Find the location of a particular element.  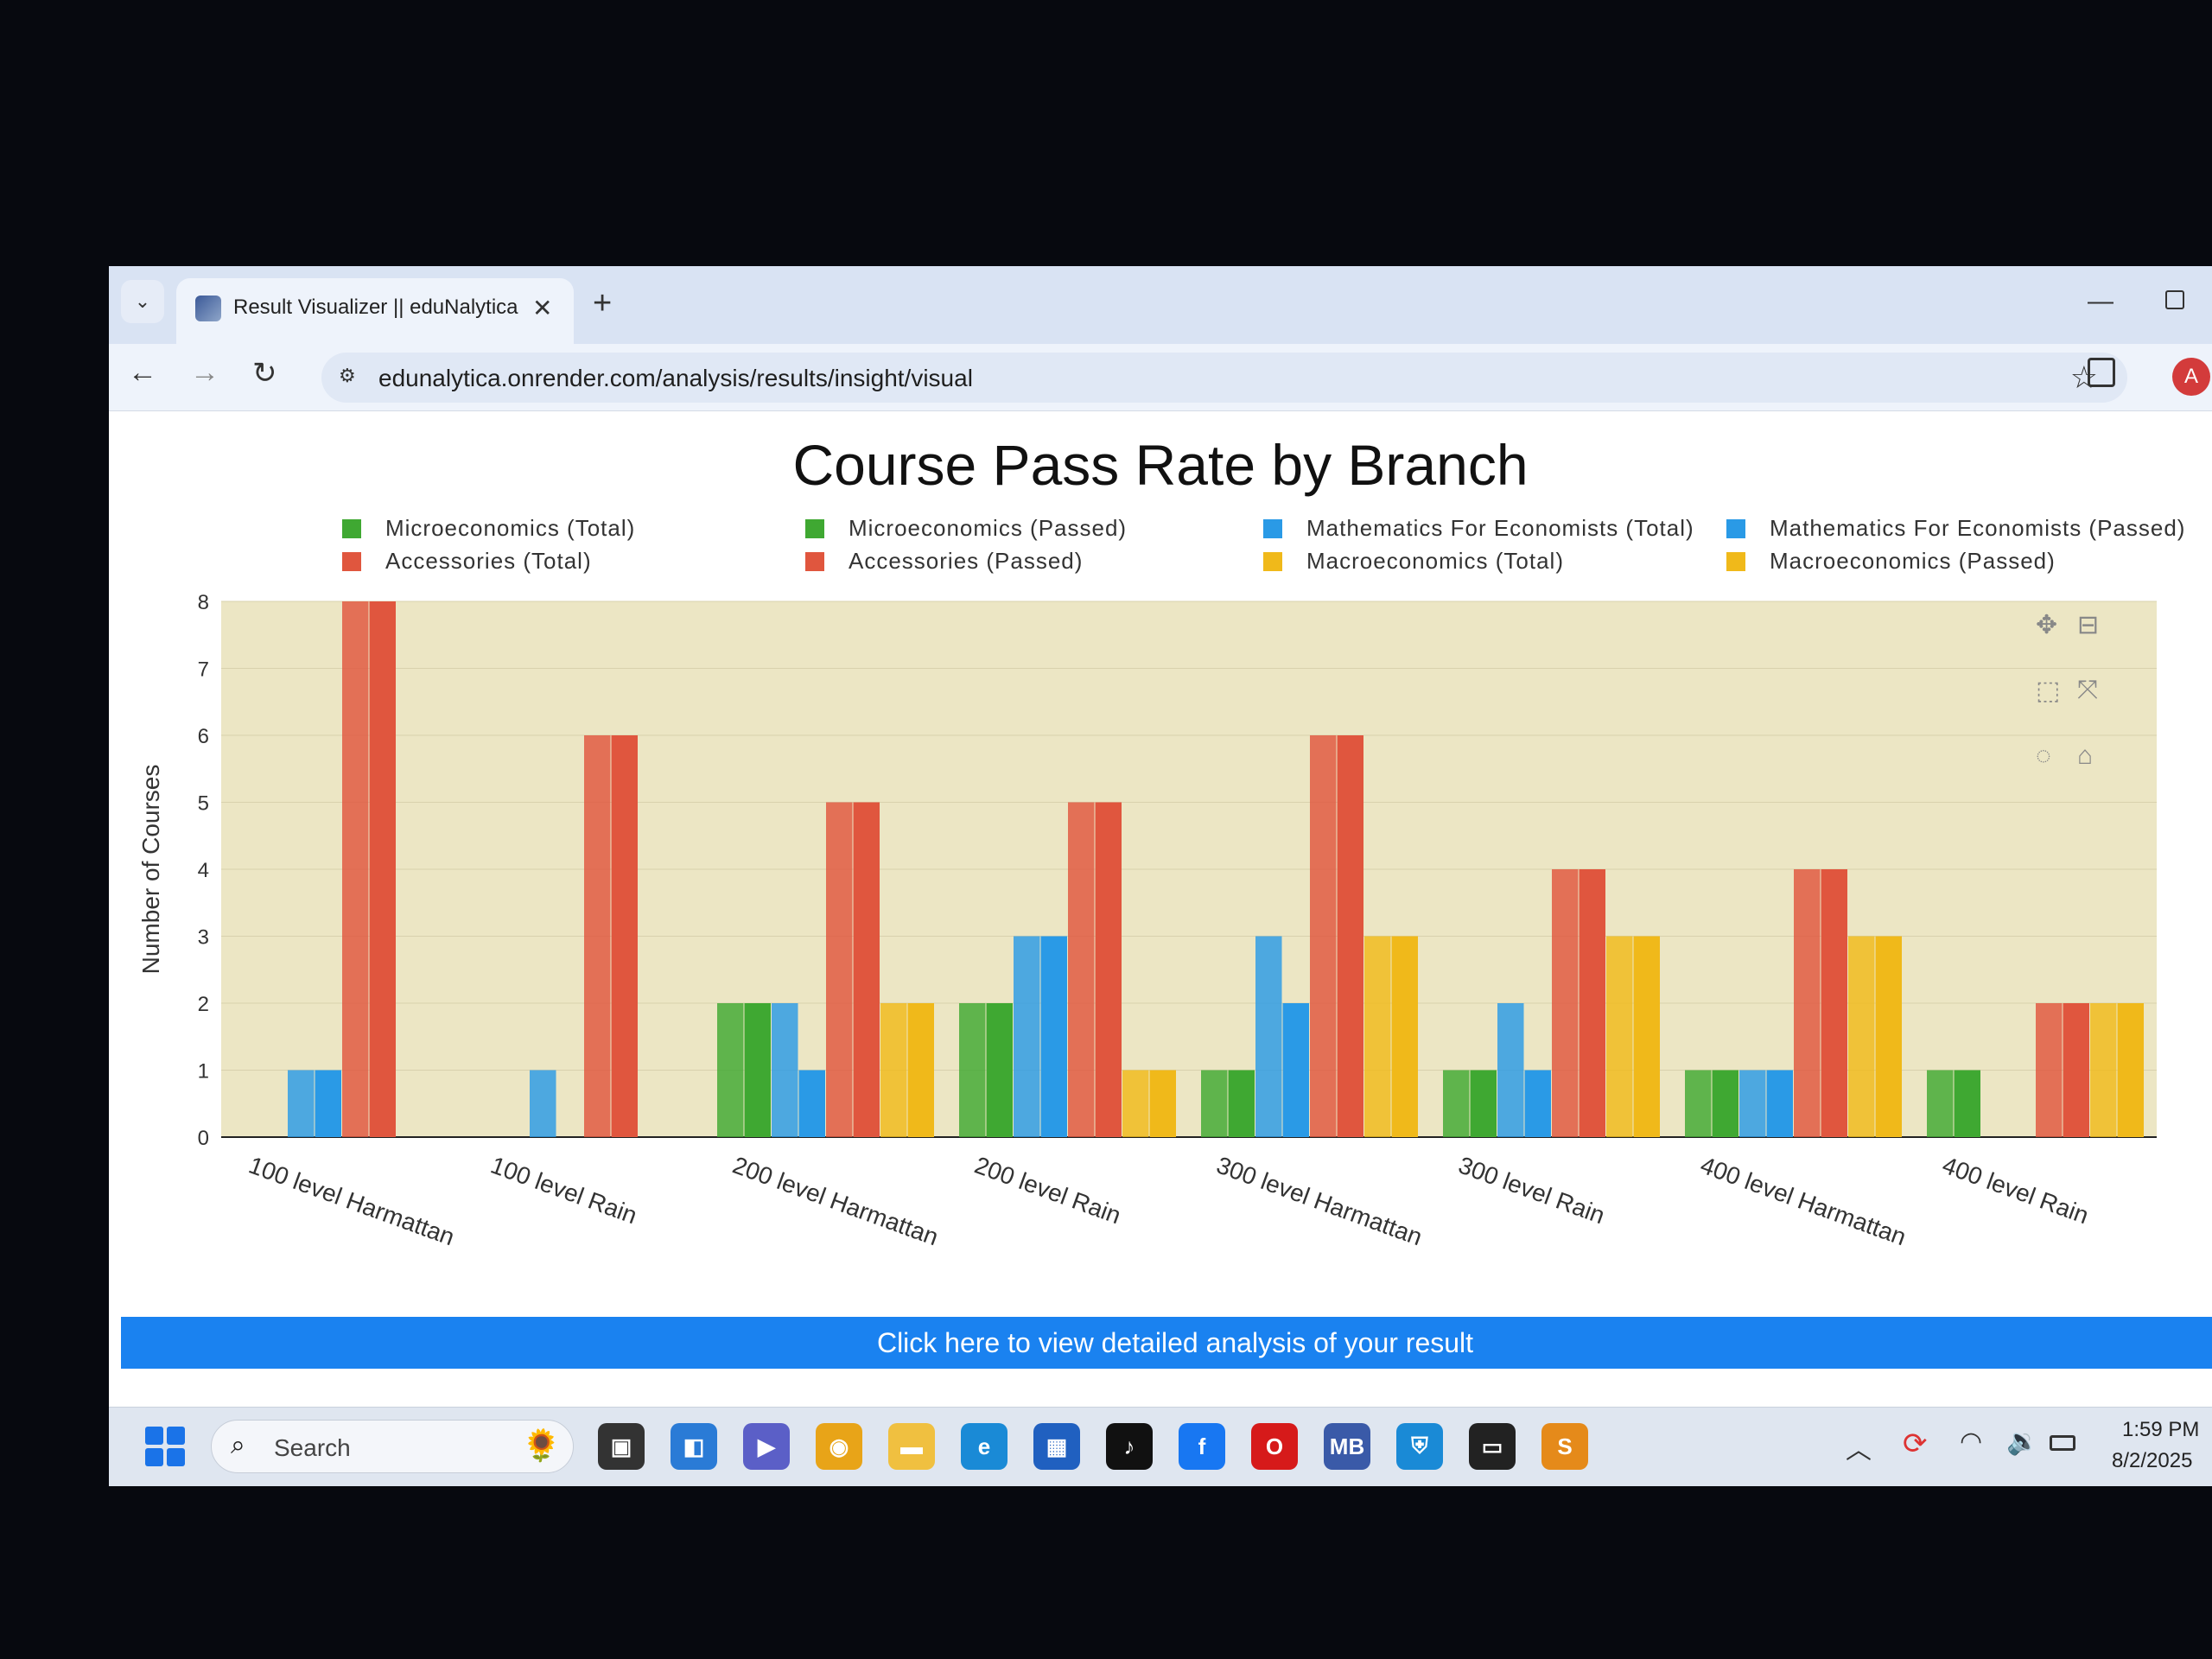

reload-button: ↻ is located at coordinates (264, 373).